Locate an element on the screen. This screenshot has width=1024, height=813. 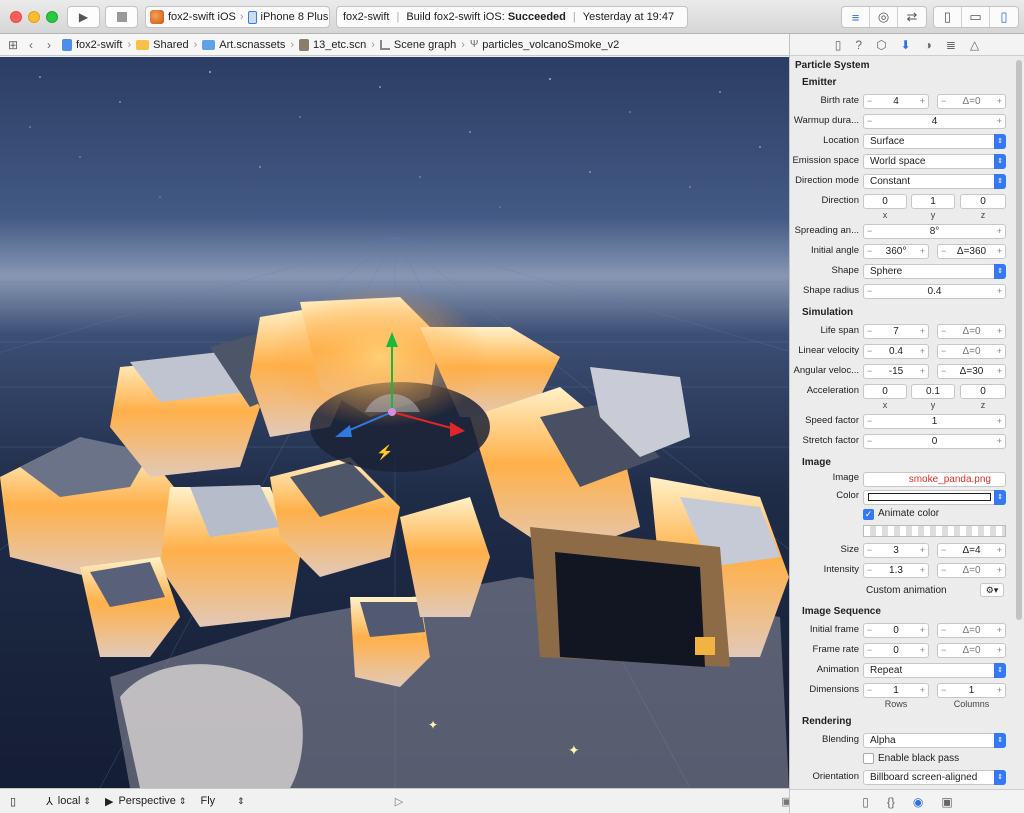
navigator-toggle-icon: ▯ is located at coordinates (948, 17).